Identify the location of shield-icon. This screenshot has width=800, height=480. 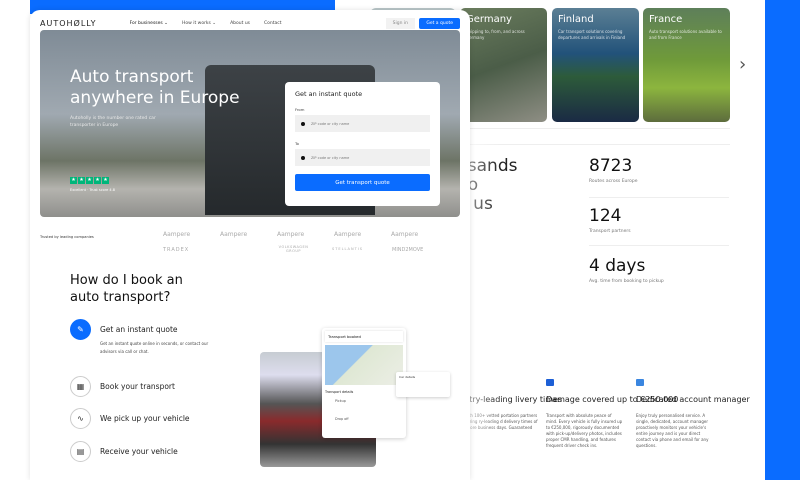
(550, 382).